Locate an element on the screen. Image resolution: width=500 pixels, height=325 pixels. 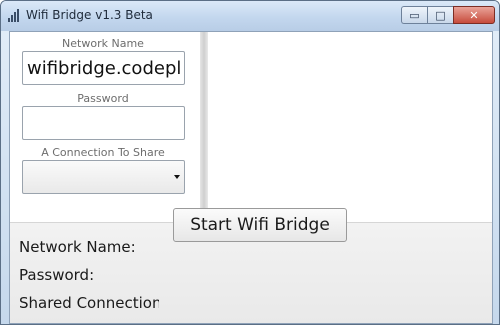
window-controls: ▭ □ ✕ is located at coordinates (448, 15).